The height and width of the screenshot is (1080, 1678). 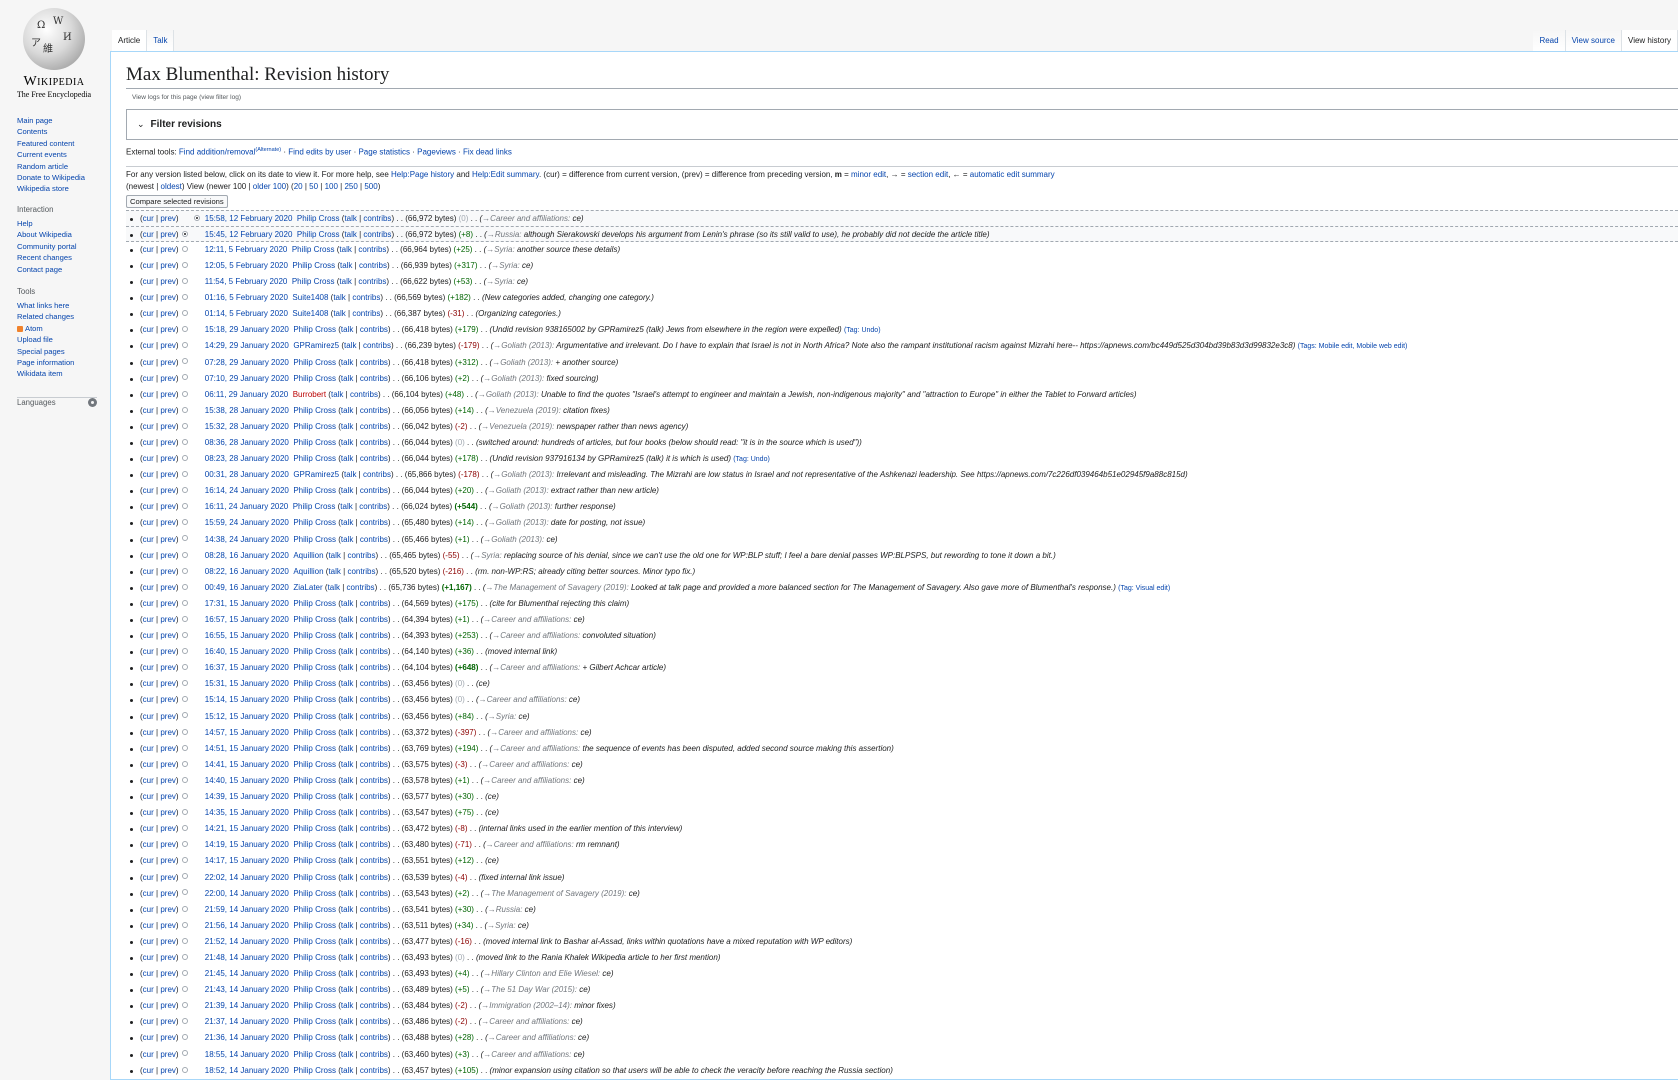 What do you see at coordinates (310, 313) in the screenshot?
I see `user-link: Suite1408` at bounding box center [310, 313].